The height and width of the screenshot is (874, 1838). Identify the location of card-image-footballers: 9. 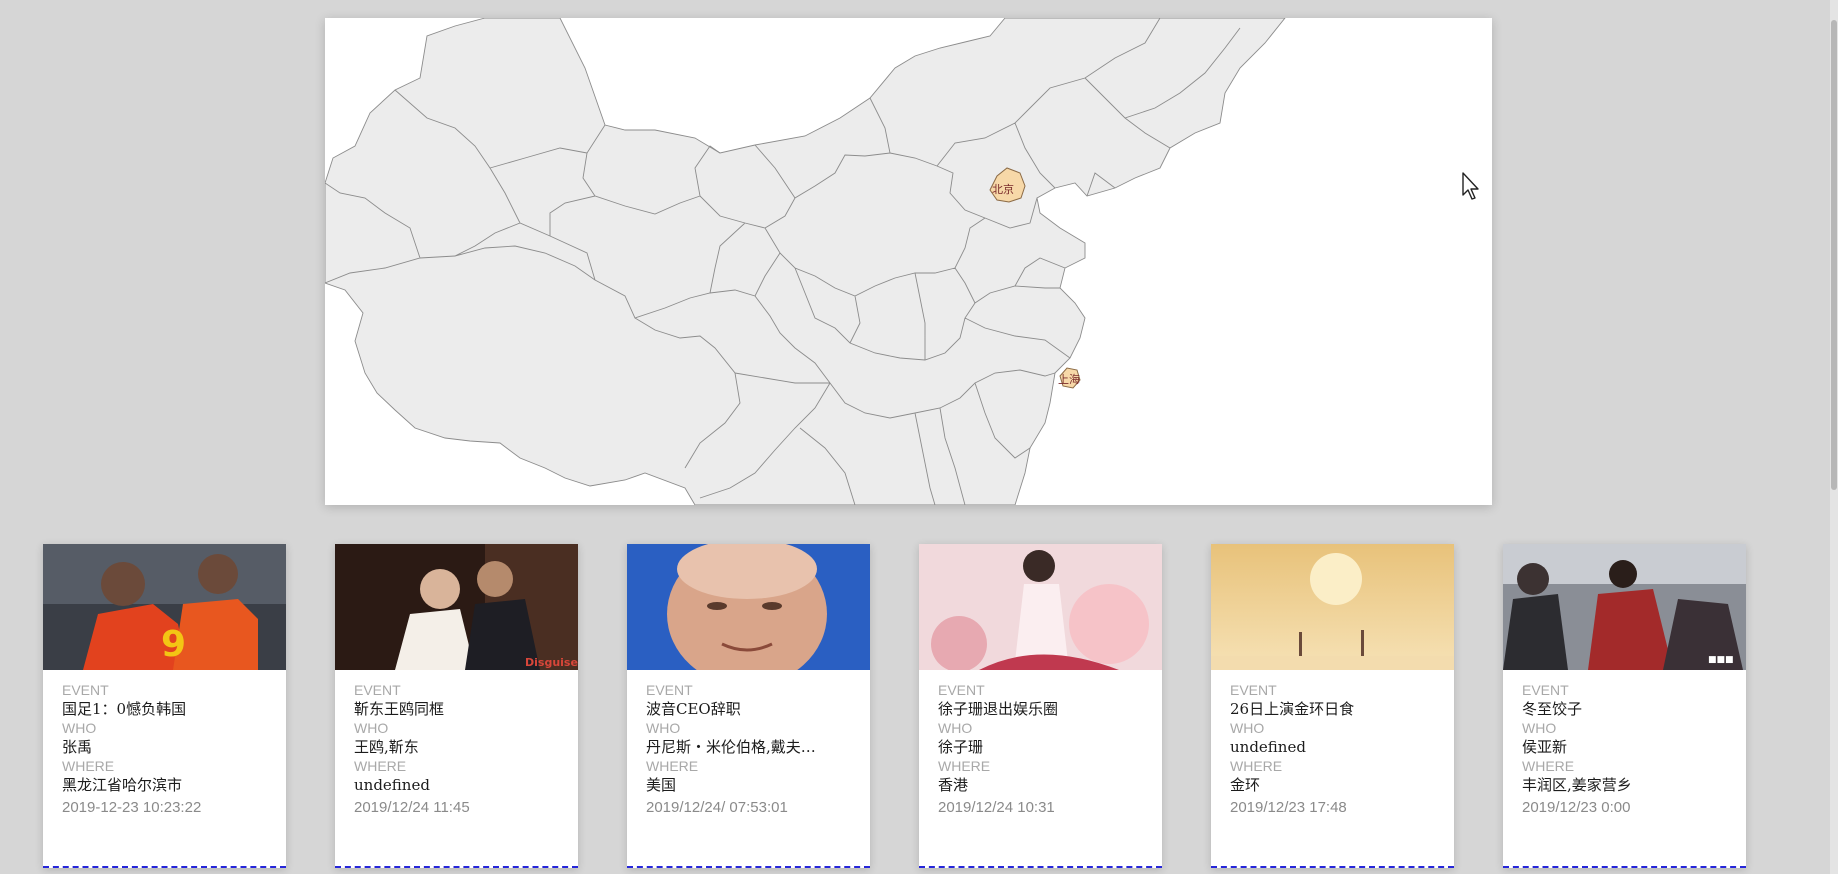
(164, 607).